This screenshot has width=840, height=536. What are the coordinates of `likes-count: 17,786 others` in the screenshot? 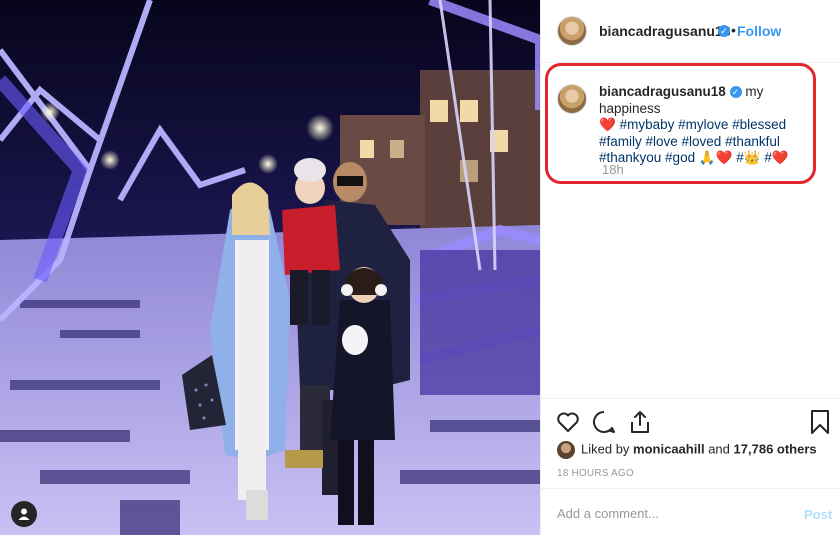 It's located at (775, 448).